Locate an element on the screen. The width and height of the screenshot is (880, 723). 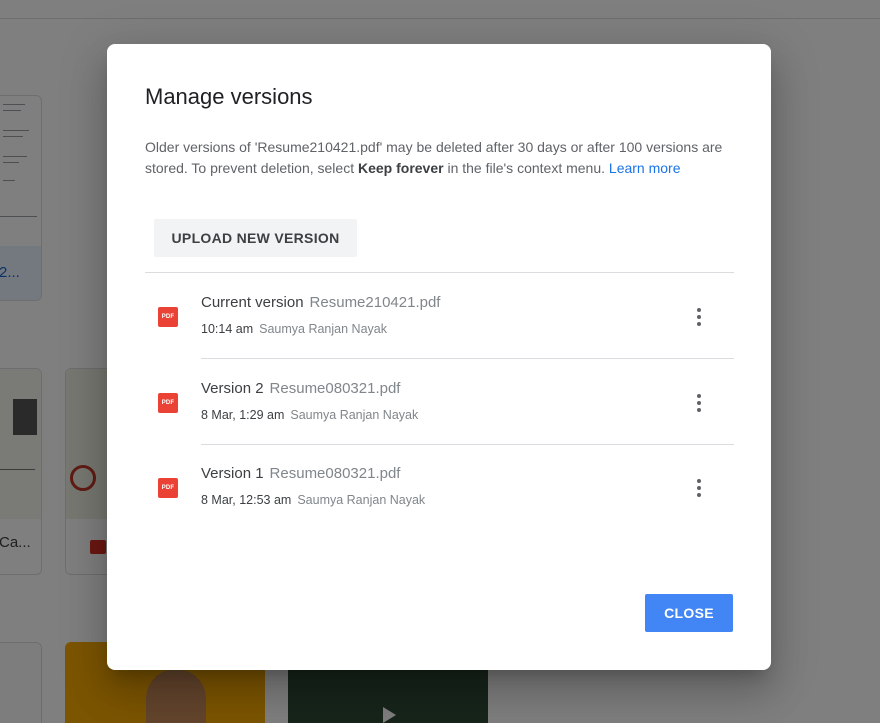
version-label: Version 2 Resume080321.pdf is located at coordinates (300, 388).